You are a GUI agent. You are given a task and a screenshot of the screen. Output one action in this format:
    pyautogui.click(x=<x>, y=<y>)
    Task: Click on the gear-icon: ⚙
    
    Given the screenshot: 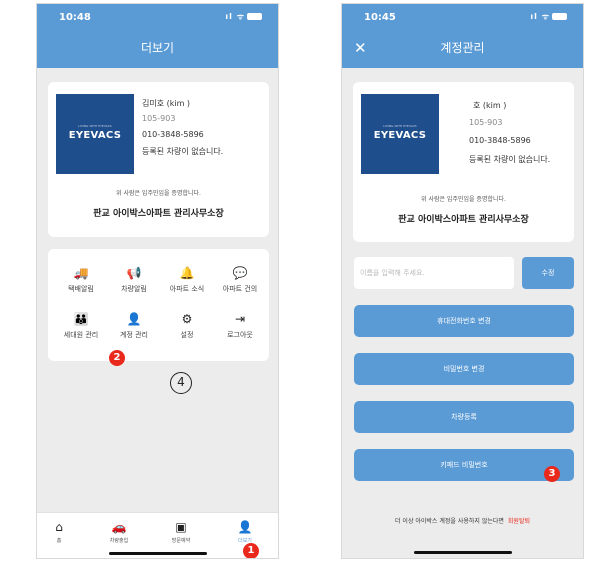 What is the action you would take?
    pyautogui.click(x=187, y=319)
    